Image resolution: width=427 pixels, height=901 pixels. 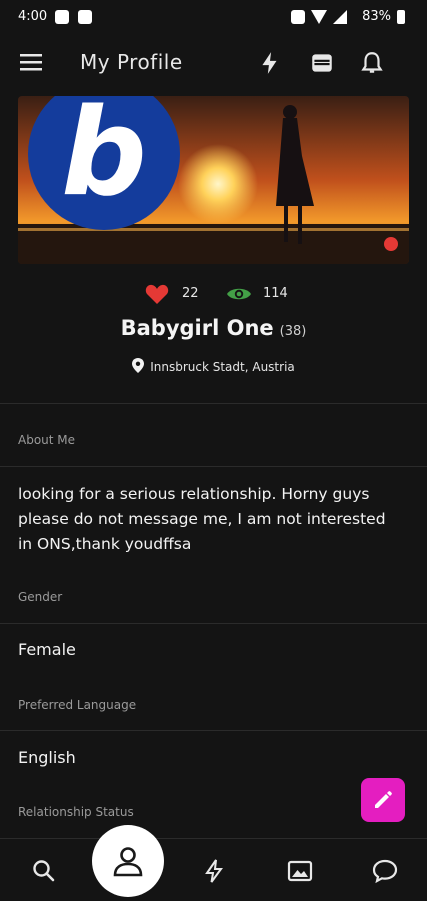 What do you see at coordinates (298, 17) in the screenshot?
I see `data-saver-icon` at bounding box center [298, 17].